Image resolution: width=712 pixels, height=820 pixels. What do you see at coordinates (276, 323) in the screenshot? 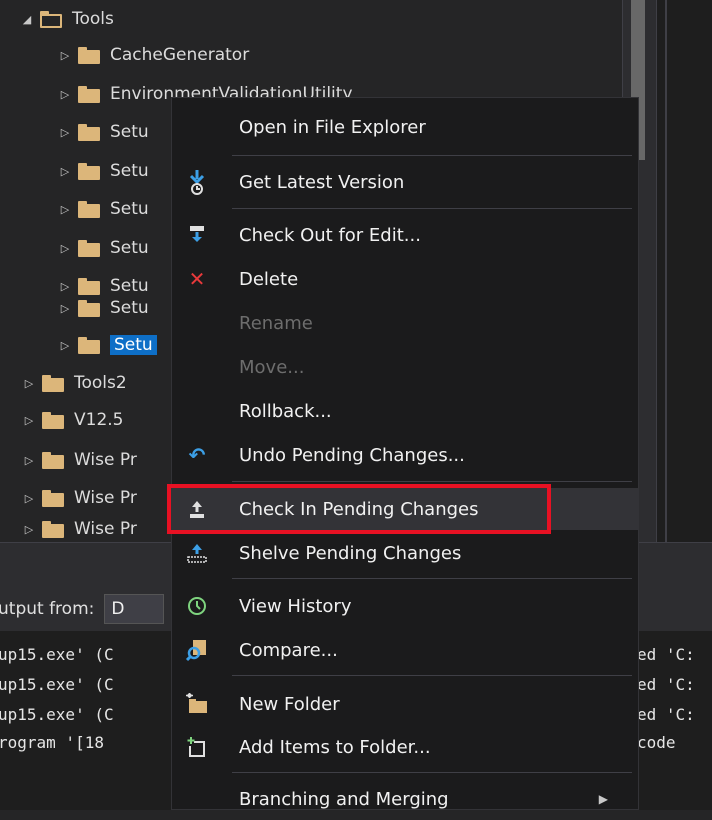
I see `menu-item-label: Rename` at bounding box center [276, 323].